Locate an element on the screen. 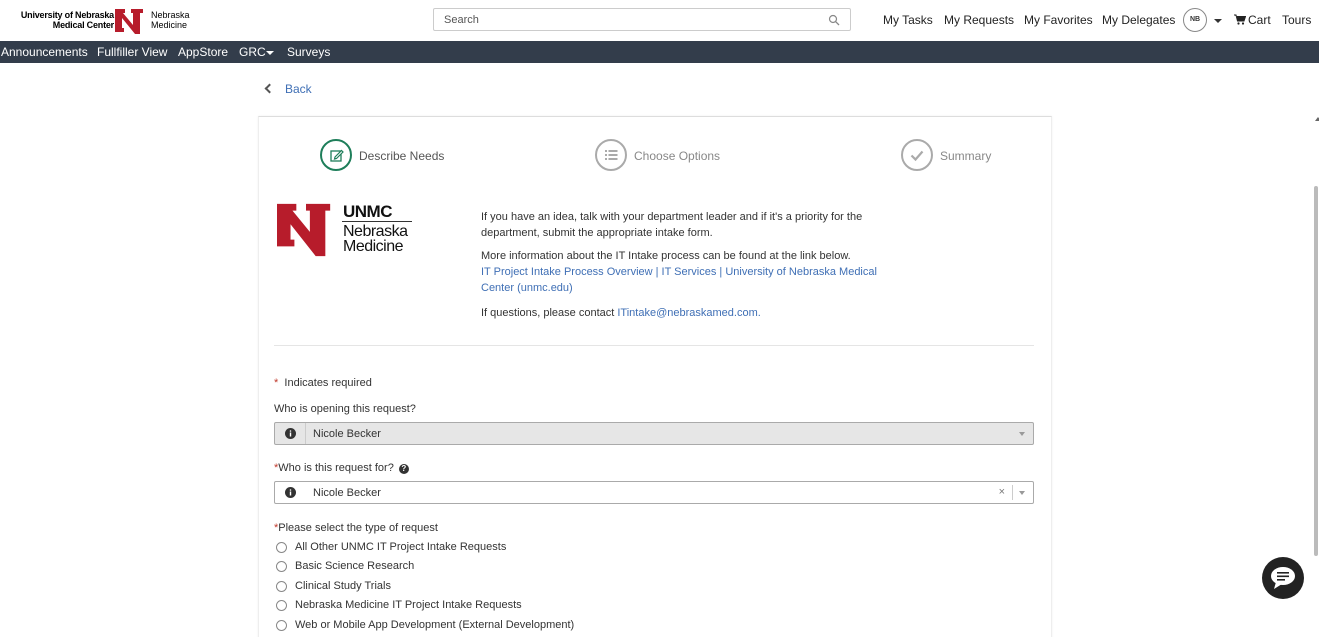  unmc-nebraska-medicine-logo: UNMC Nebraska Medicine is located at coordinates (347, 230).